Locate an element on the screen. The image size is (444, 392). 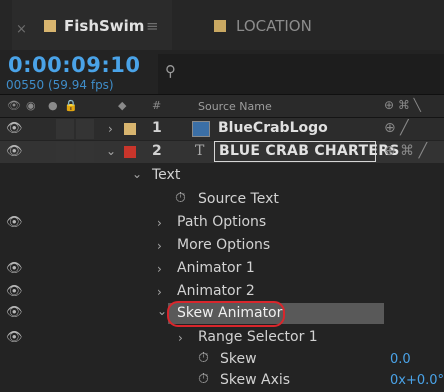
layer-row-2: 👁 ⌄ 2 T BLUE CRAB CHARTERS ⊕ ⌘ ╱ is located at coordinates (222, 152).